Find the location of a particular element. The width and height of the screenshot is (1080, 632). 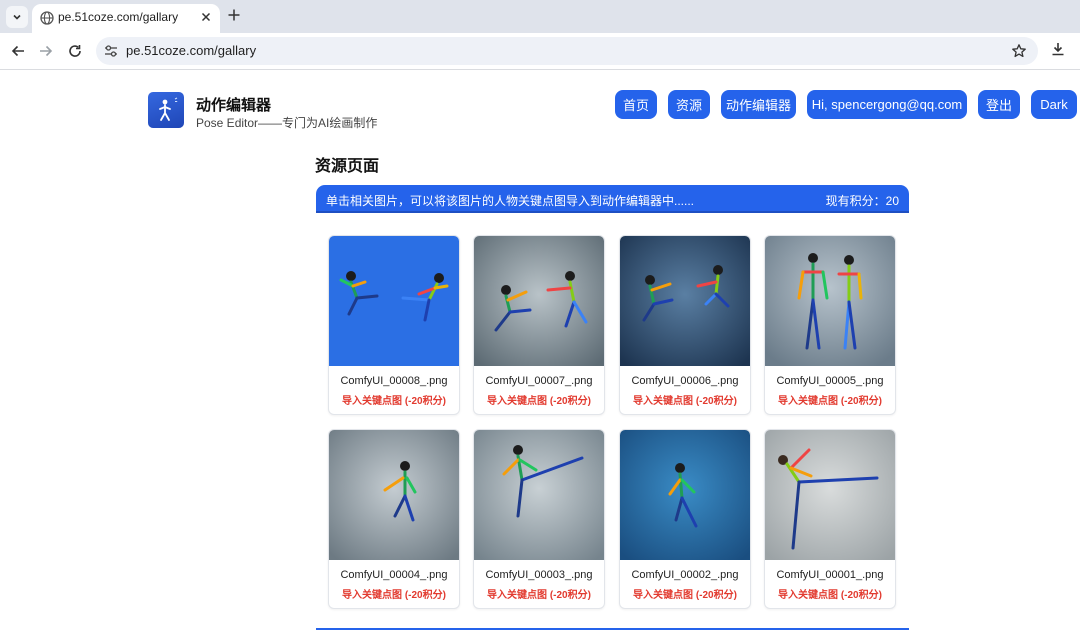

chevron-down-icon is located at coordinates (17, 17).